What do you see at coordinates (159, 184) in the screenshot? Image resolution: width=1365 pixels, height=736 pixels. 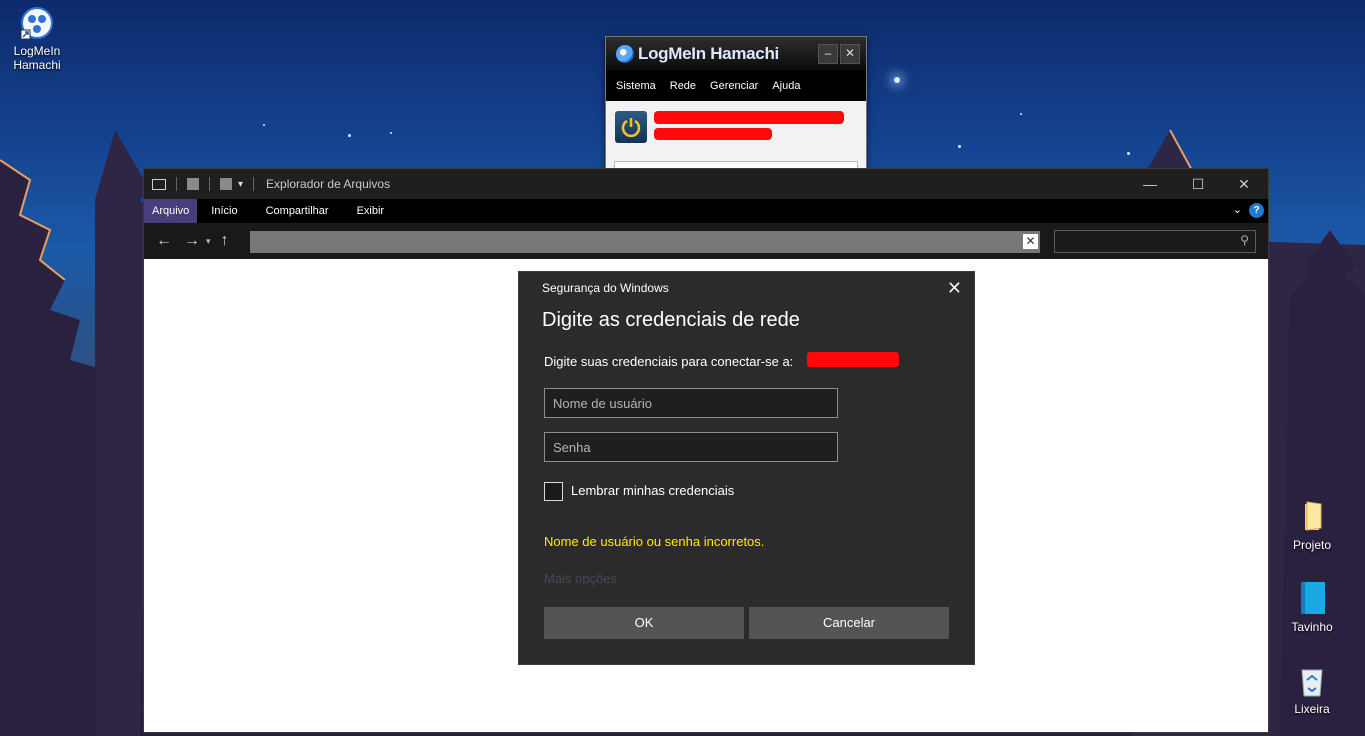 I see `explorer-app-icon` at bounding box center [159, 184].